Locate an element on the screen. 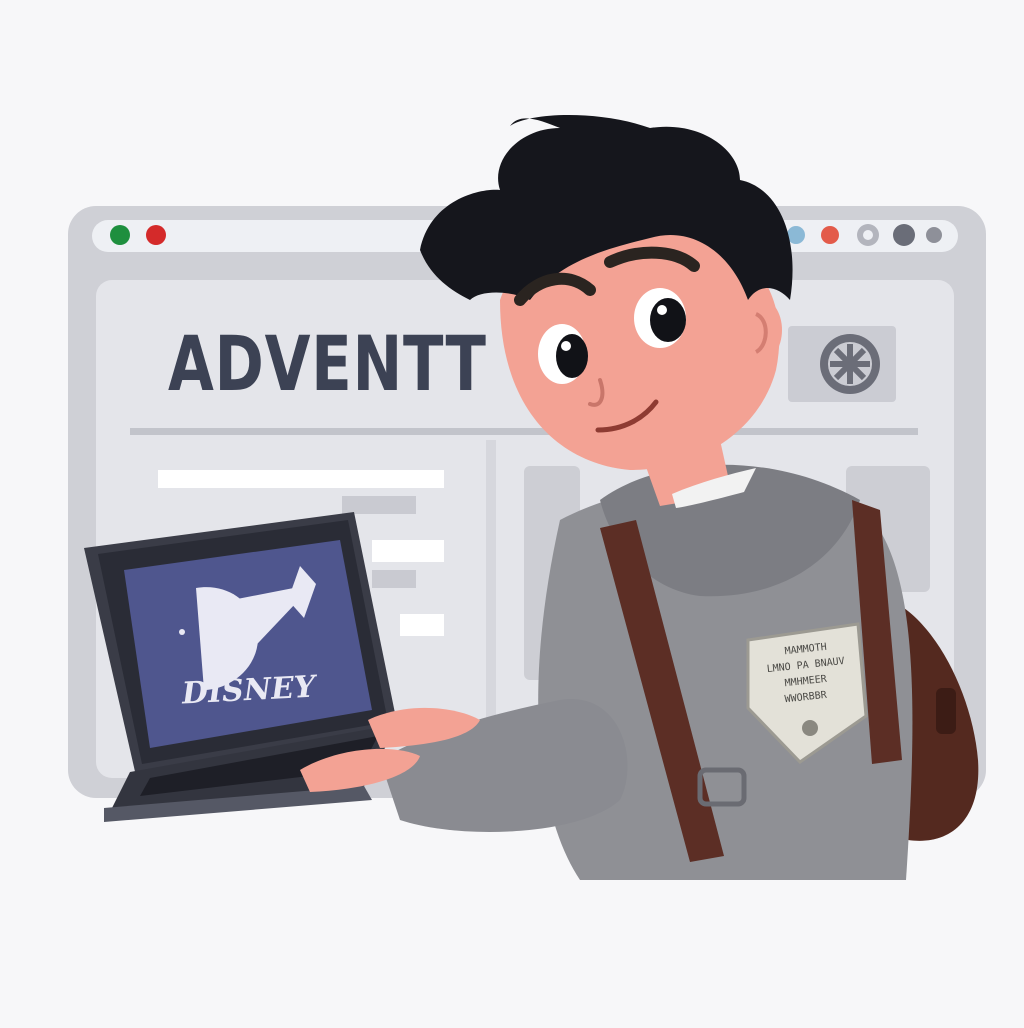 The width and height of the screenshot is (1024, 1028). window-dot-orange-icon is located at coordinates (830, 235).